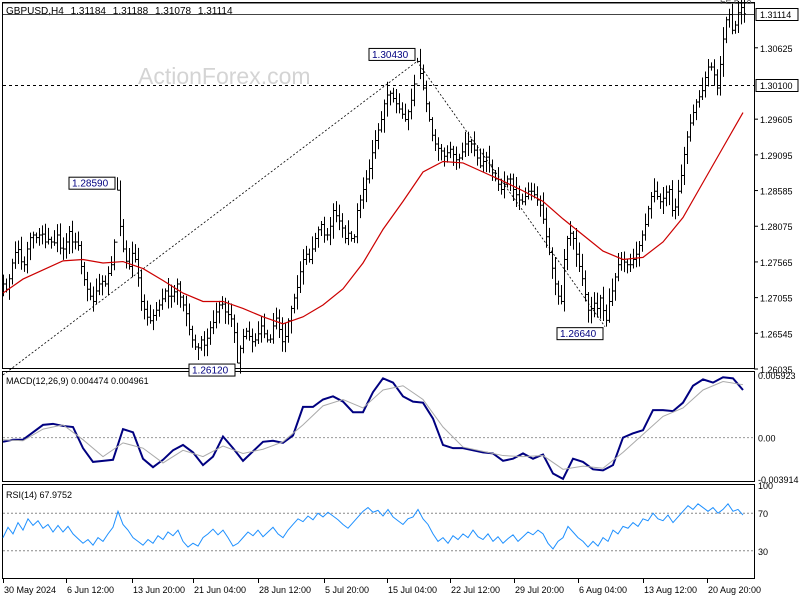  What do you see at coordinates (734, 590) in the screenshot?
I see `time-tick-label: 20 Aug 20:00` at bounding box center [734, 590].